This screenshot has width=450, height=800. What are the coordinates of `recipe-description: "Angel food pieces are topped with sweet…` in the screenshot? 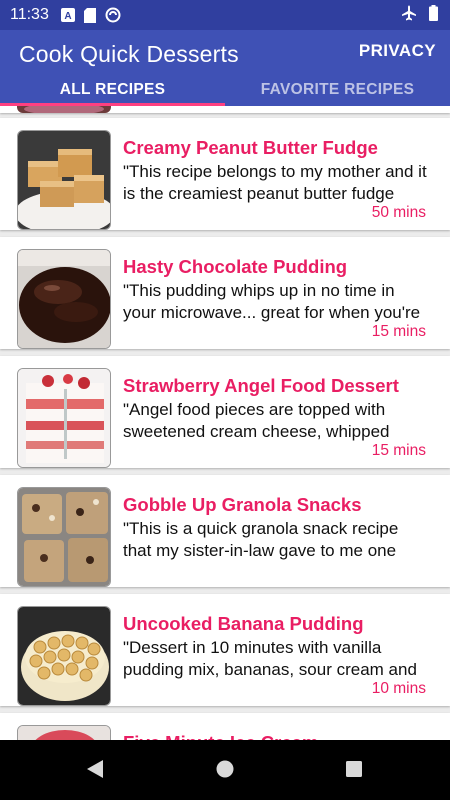 It's located at (256, 420).